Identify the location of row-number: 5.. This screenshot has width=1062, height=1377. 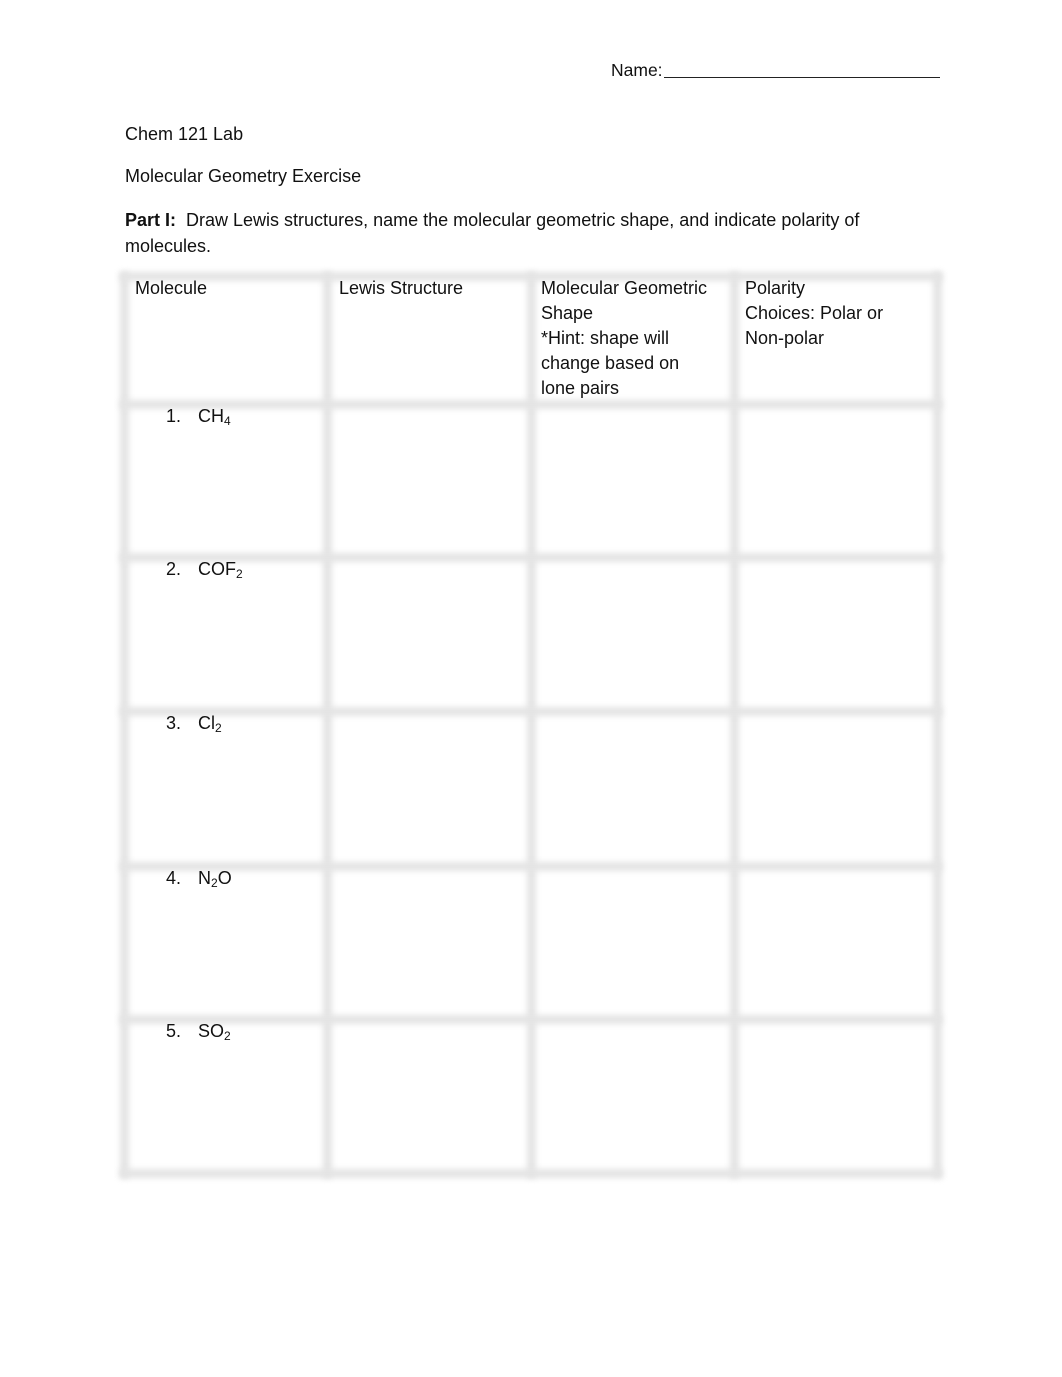
(174, 1031).